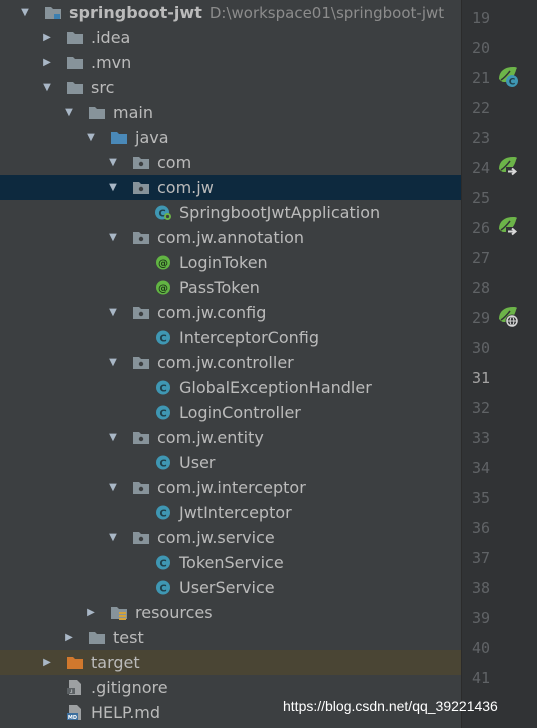 The image size is (537, 728). I want to click on tree-node: ▼ com.jw.controller, so click(230, 362).